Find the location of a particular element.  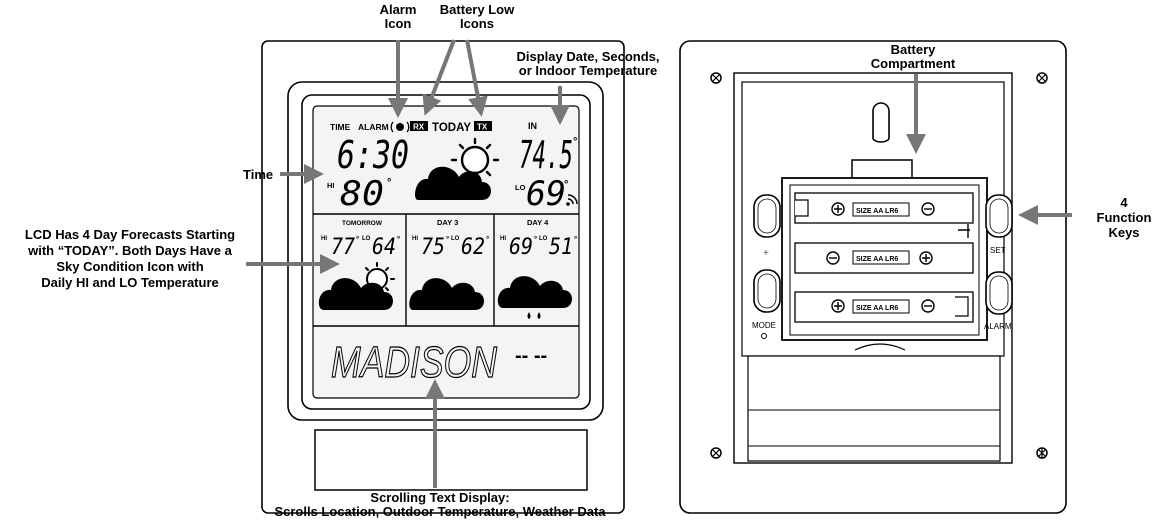

in-label: IN is located at coordinates (532, 126).